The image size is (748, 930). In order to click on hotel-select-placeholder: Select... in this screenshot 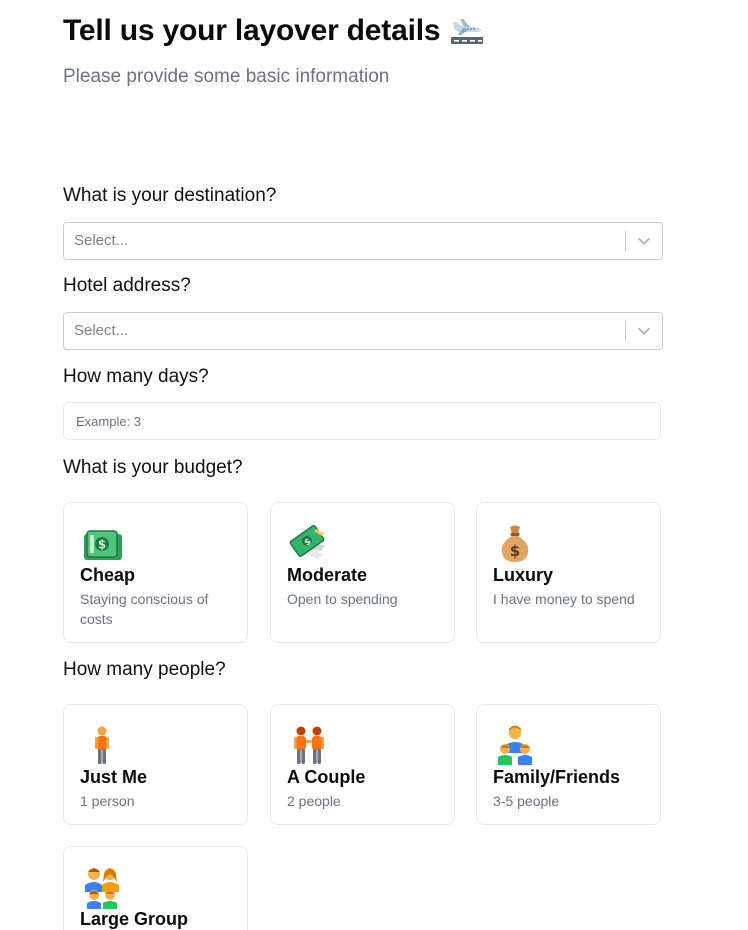, I will do `click(101, 330)`.